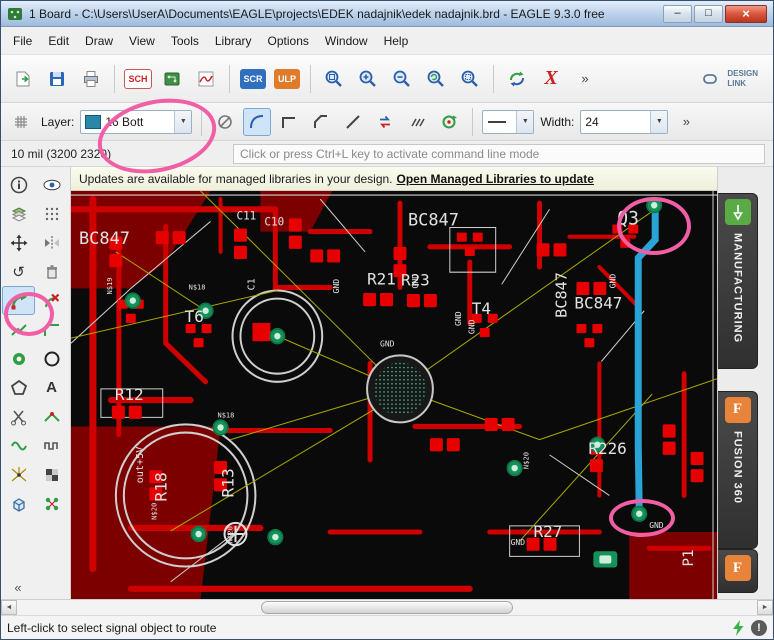 The image size is (774, 640). I want to click on menu-help: Help, so click(396, 41).